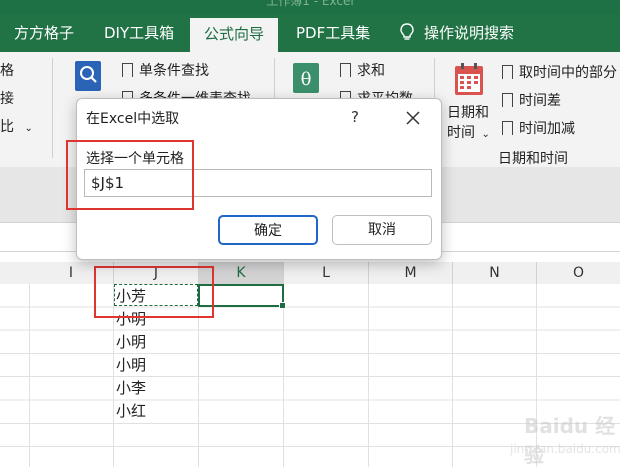  I want to click on ok-button: 确定, so click(268, 230).